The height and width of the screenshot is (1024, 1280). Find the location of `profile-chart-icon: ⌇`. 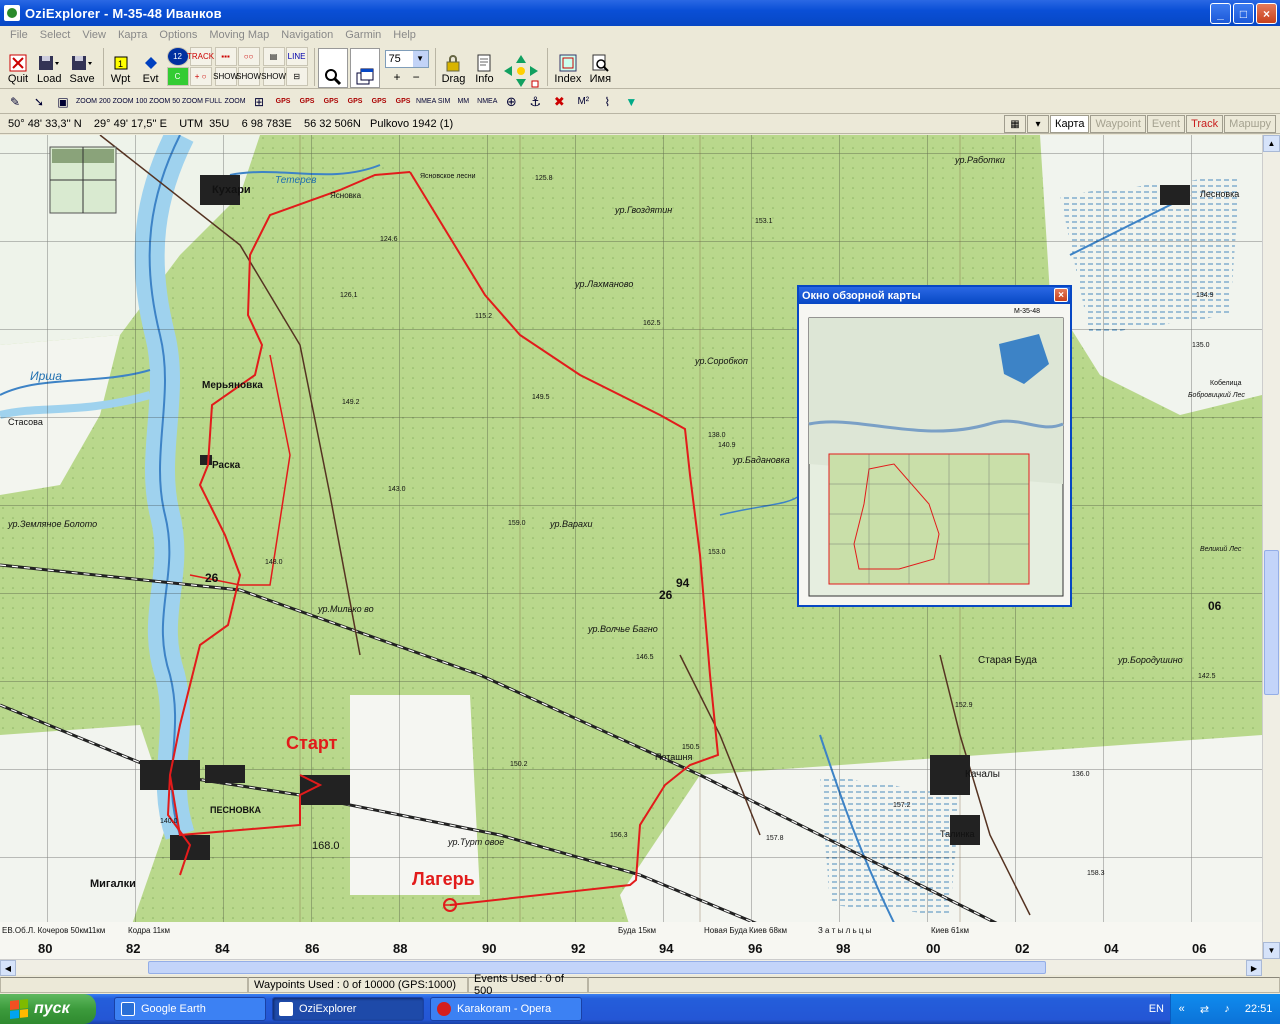

profile-chart-icon: ⌇ is located at coordinates (607, 102).